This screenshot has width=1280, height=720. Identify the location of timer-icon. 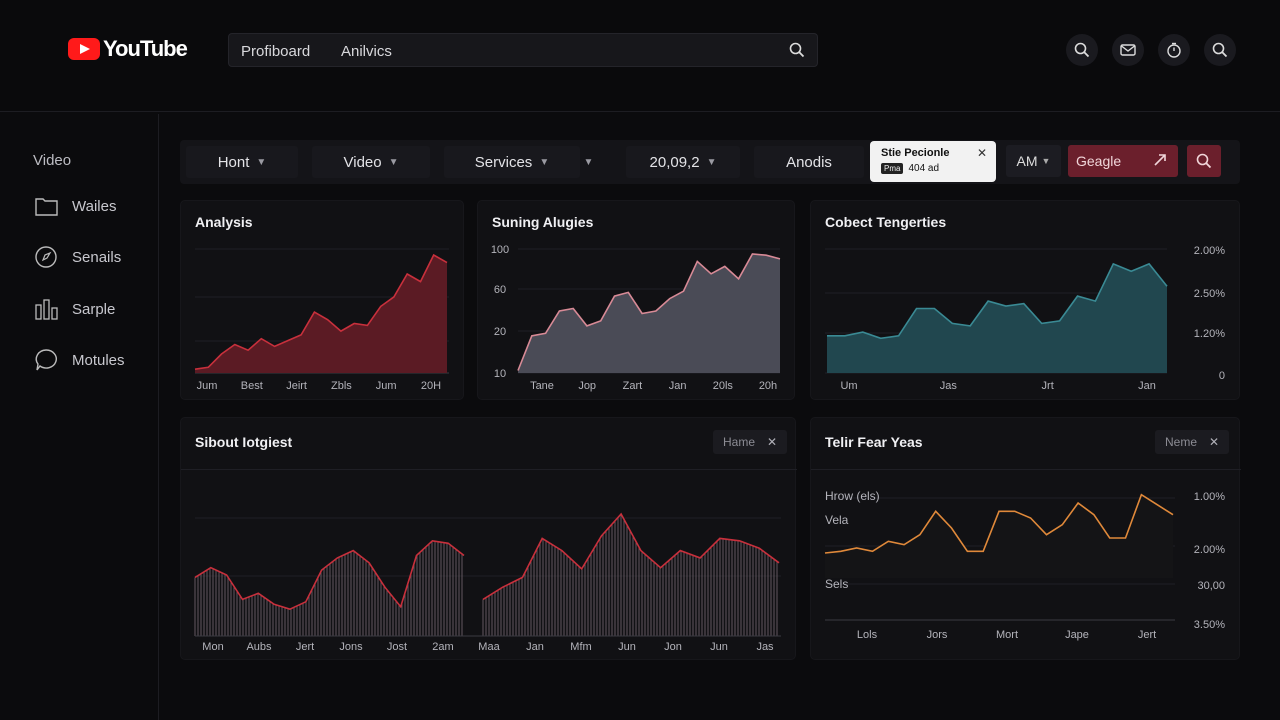
(1174, 50).